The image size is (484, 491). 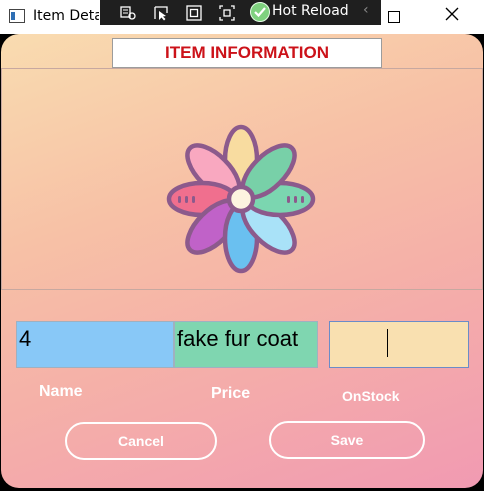 What do you see at coordinates (246, 344) in the screenshot?
I see `price-field: fake fur coat` at bounding box center [246, 344].